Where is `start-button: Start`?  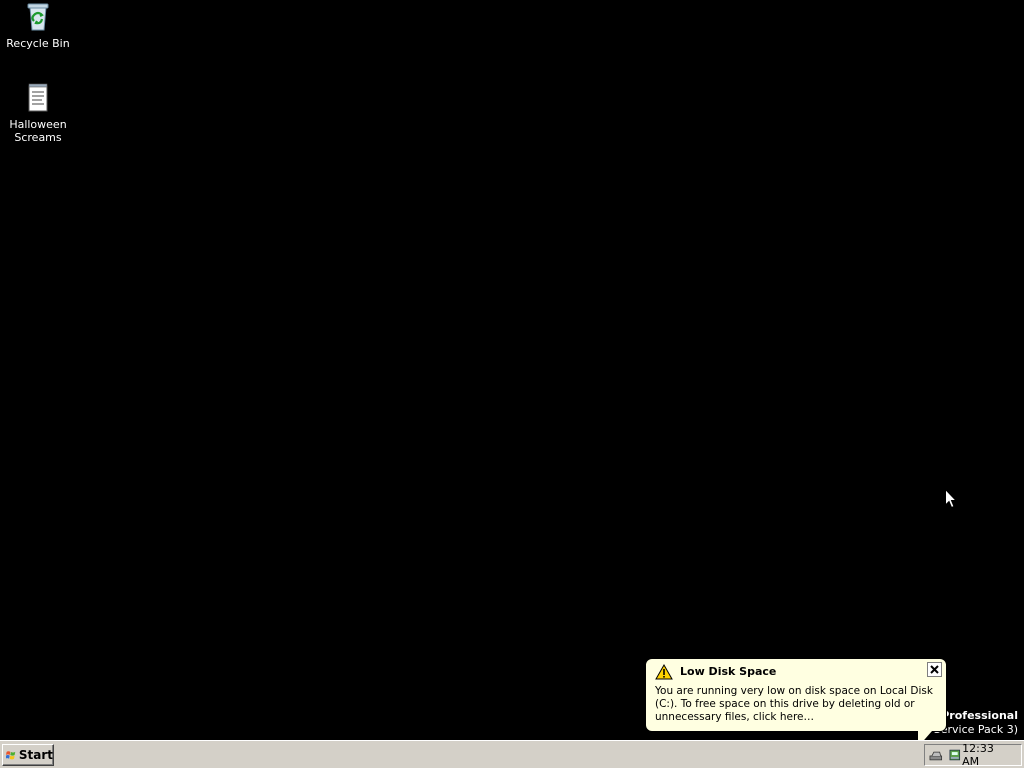
start-button: Start is located at coordinates (28, 755).